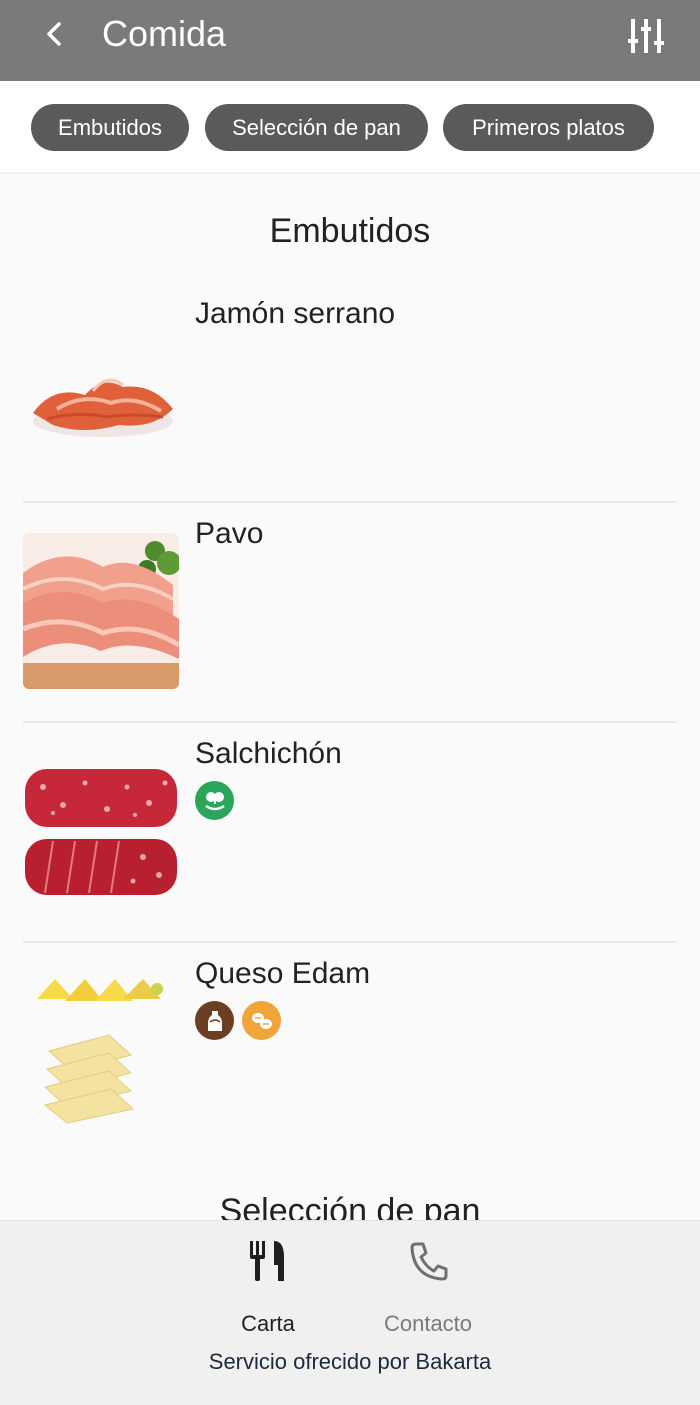 The width and height of the screenshot is (700, 1405). I want to click on chip-primeros-platos: Primeros platos, so click(548, 127).